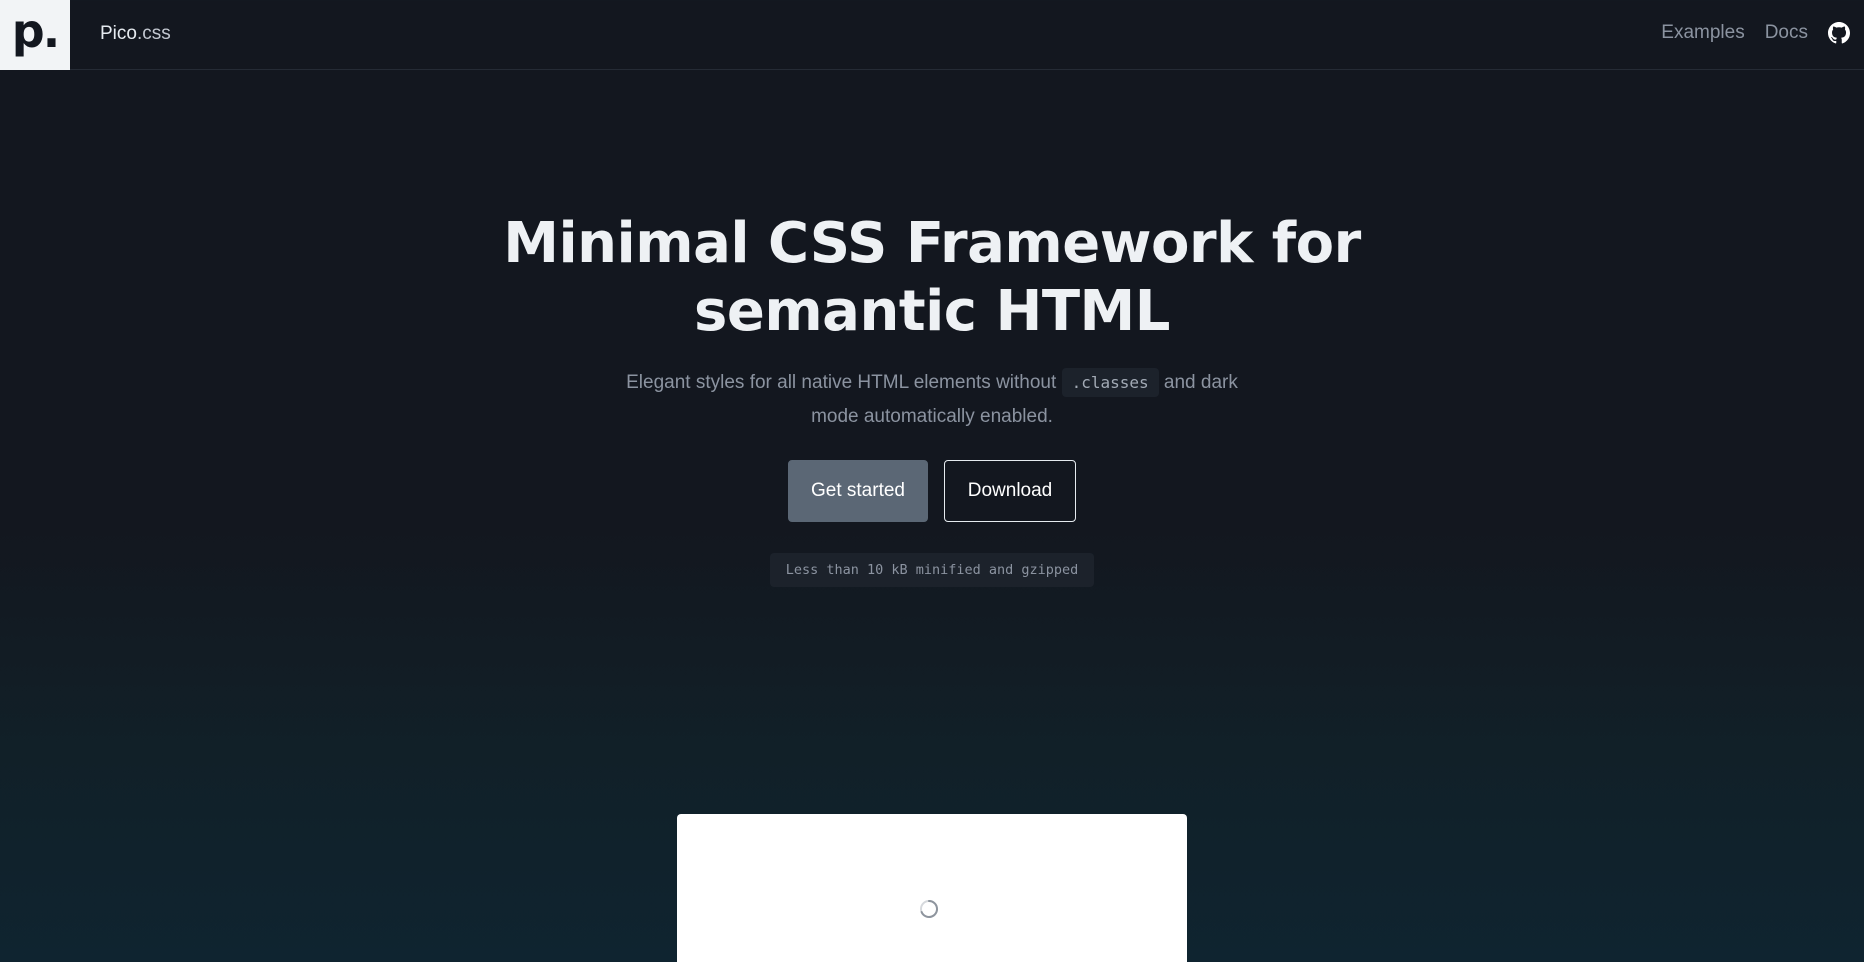 This screenshot has height=962, width=1864. What do you see at coordinates (932, 35) in the screenshot?
I see `site-header: p. Pico.css Examples Docs` at bounding box center [932, 35].